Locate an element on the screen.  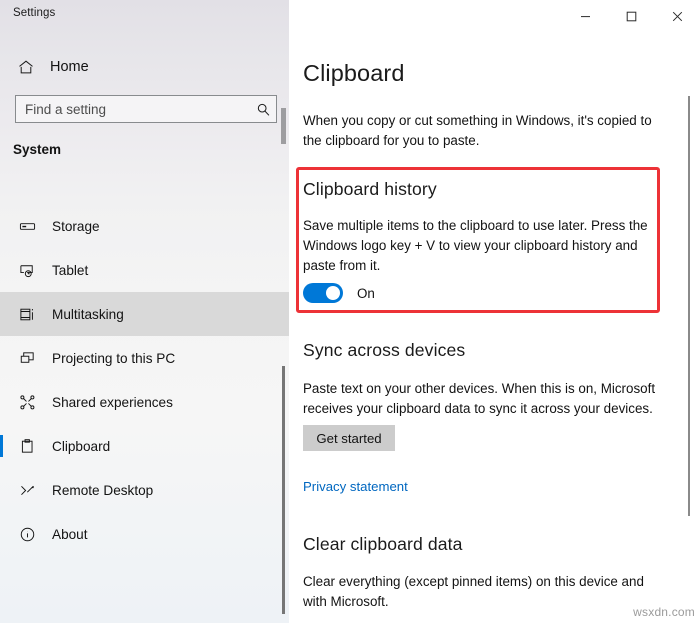
sidebar-item-multitasking: Multitasking is located at coordinates (144, 314).